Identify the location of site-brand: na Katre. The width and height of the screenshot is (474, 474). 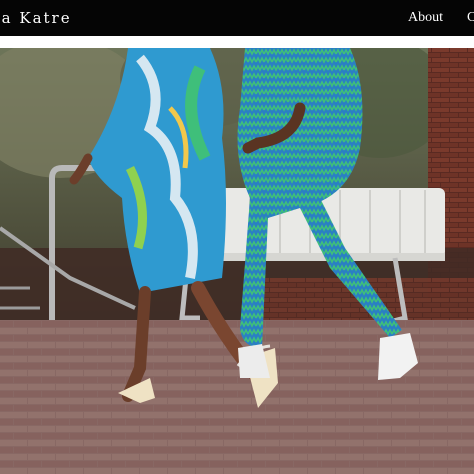
(36, 18).